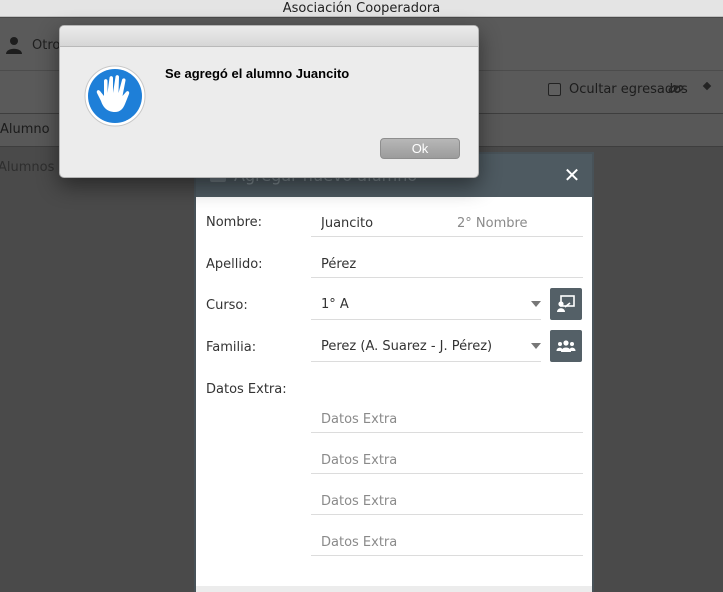 The image size is (723, 592). Describe the element at coordinates (257, 73) in the screenshot. I see `alert-message: Se agregó el alumno Juancito` at that location.